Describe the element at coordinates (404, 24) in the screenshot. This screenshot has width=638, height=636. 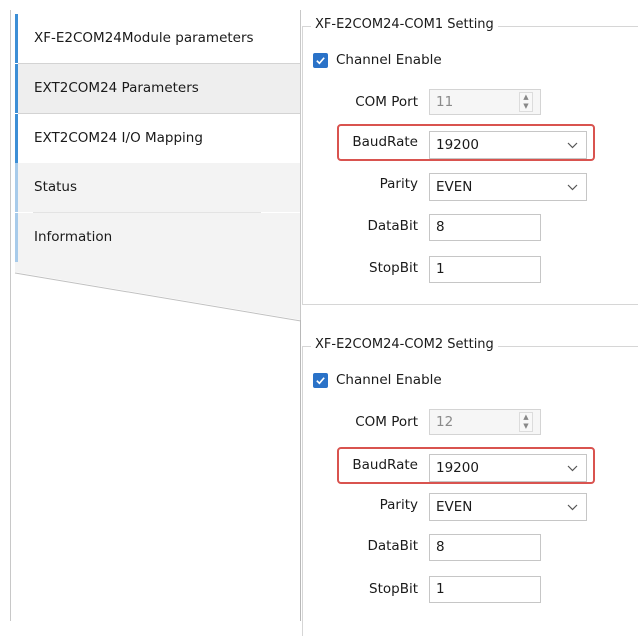
I see `group-title: XF-E2COM24-COM1 Setting` at that location.